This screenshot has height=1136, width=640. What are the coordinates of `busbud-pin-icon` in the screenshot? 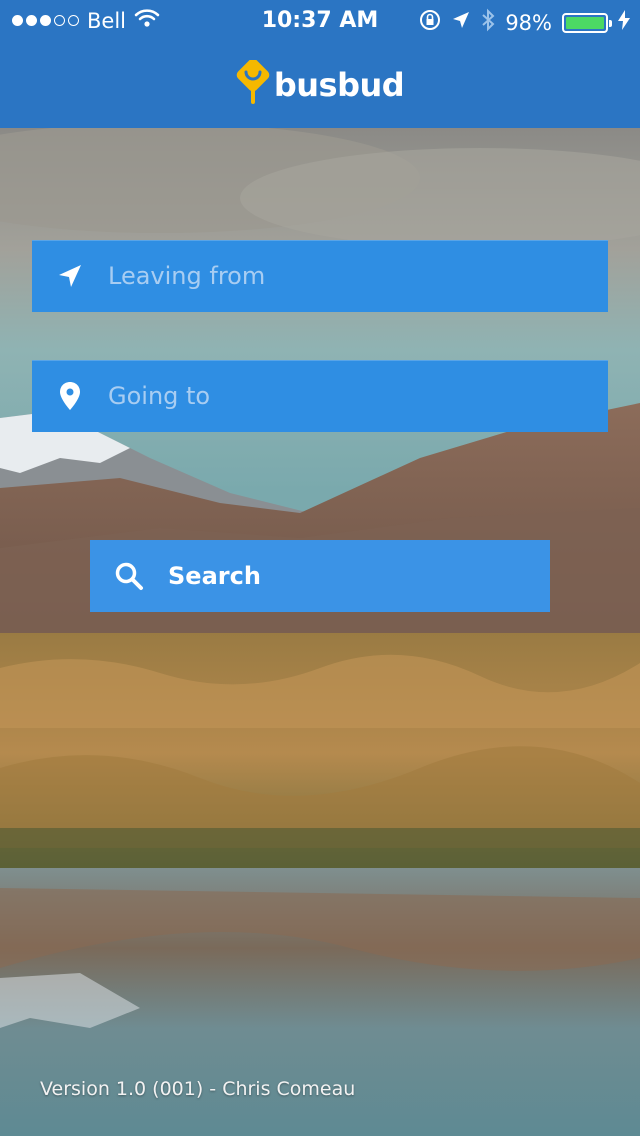 It's located at (253, 84).